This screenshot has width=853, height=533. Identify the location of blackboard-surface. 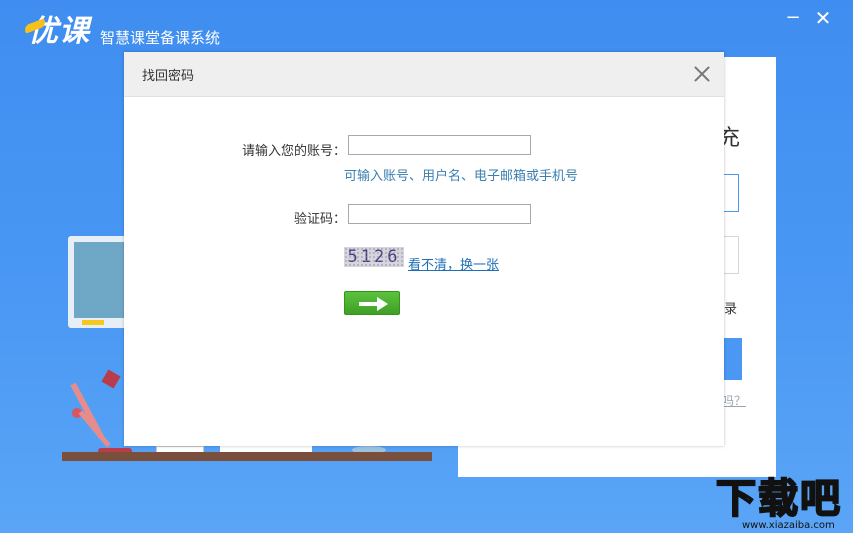
(101, 280).